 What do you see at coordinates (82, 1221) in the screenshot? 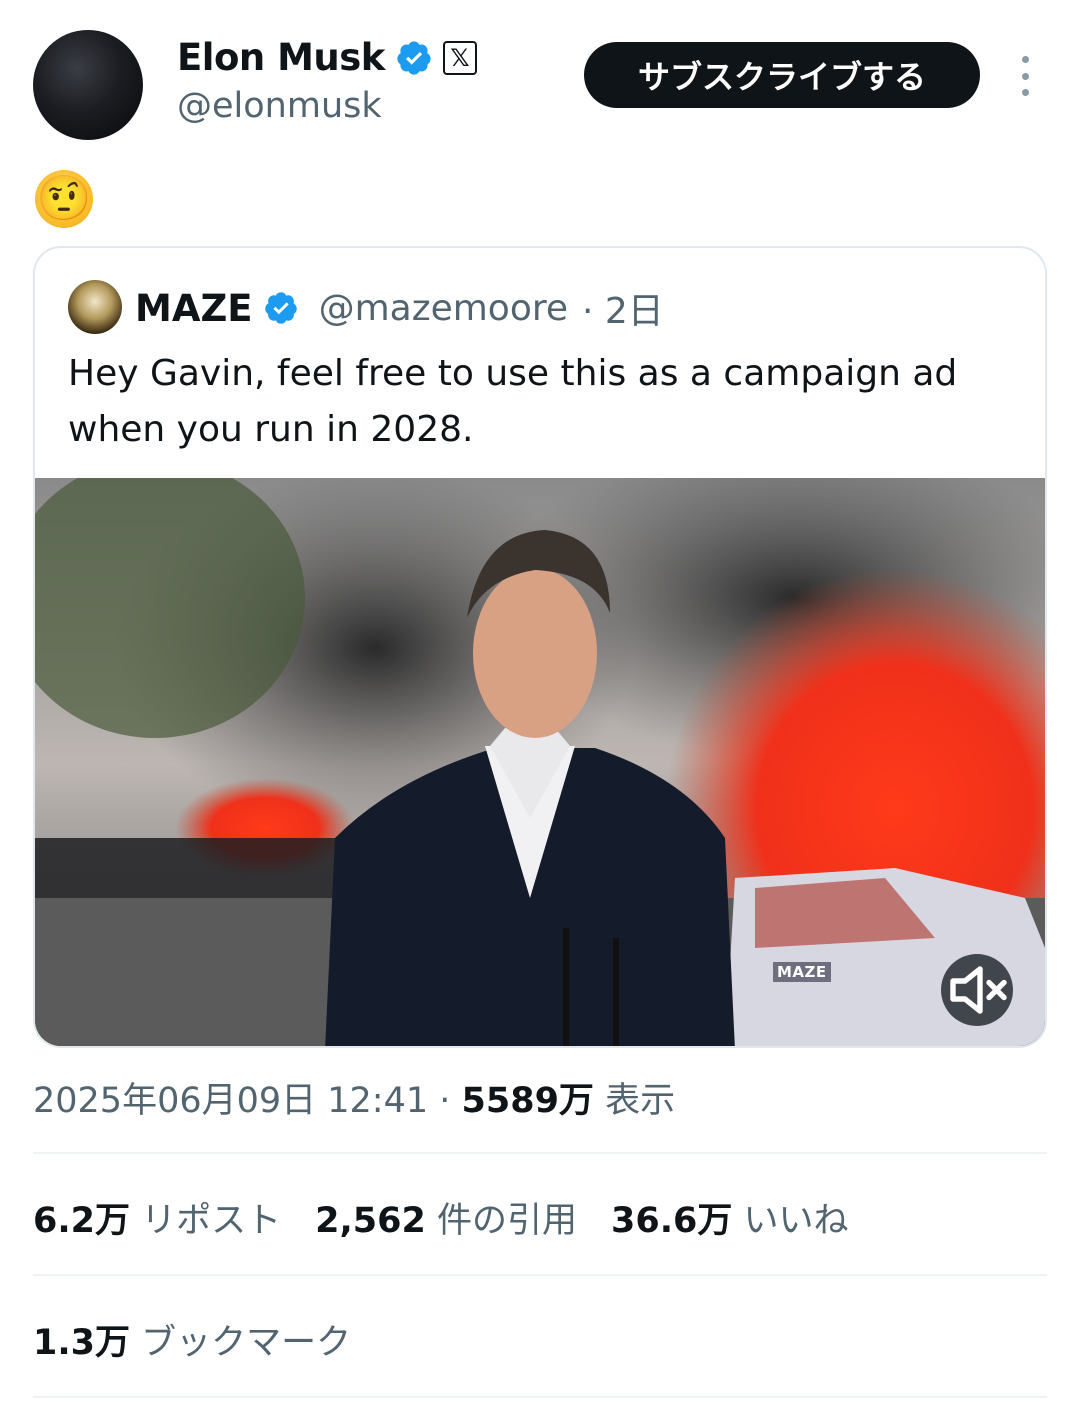
I see `reposts-count: 6.2万` at bounding box center [82, 1221].